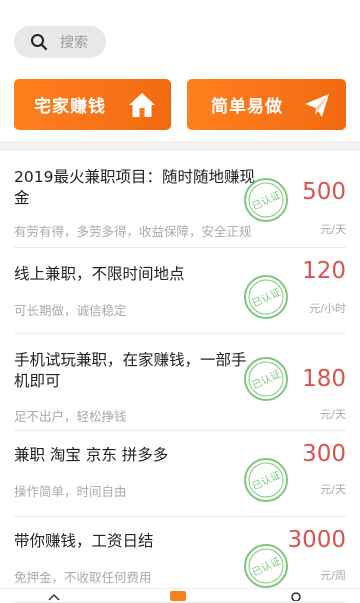  I want to click on bottom-tab-bar, so click(180, 594).